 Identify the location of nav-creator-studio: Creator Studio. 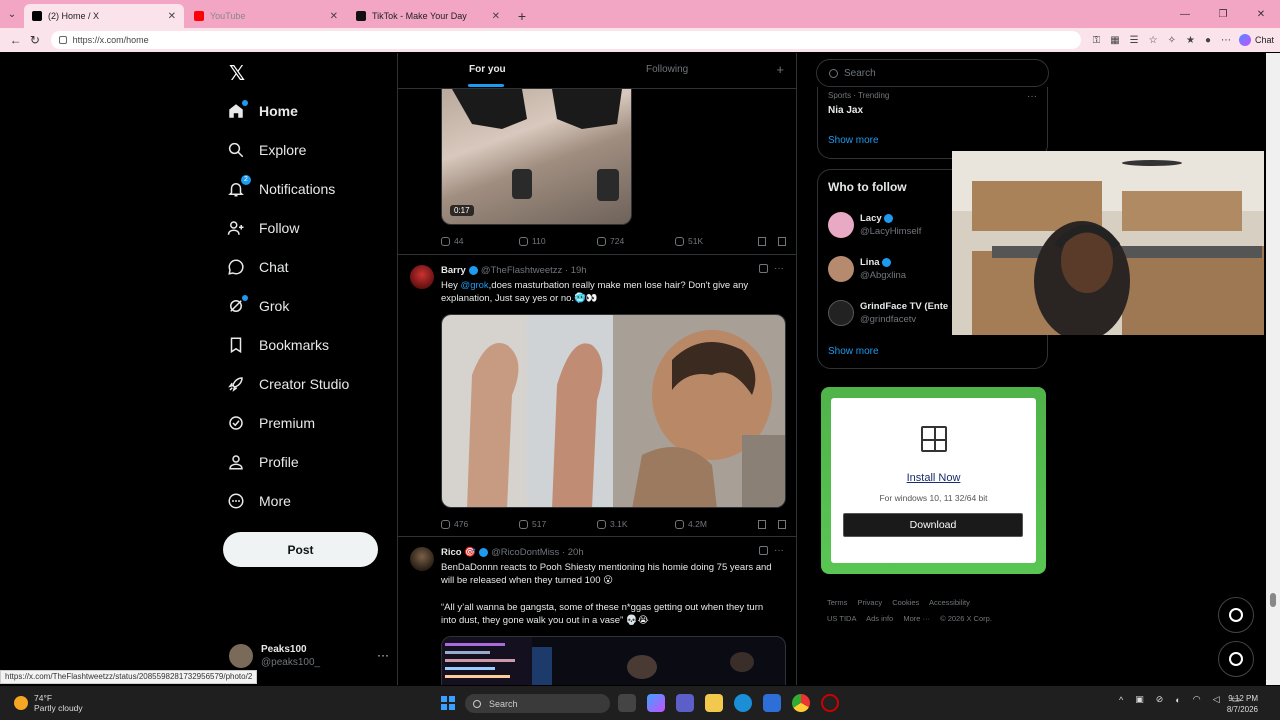
(288, 384).